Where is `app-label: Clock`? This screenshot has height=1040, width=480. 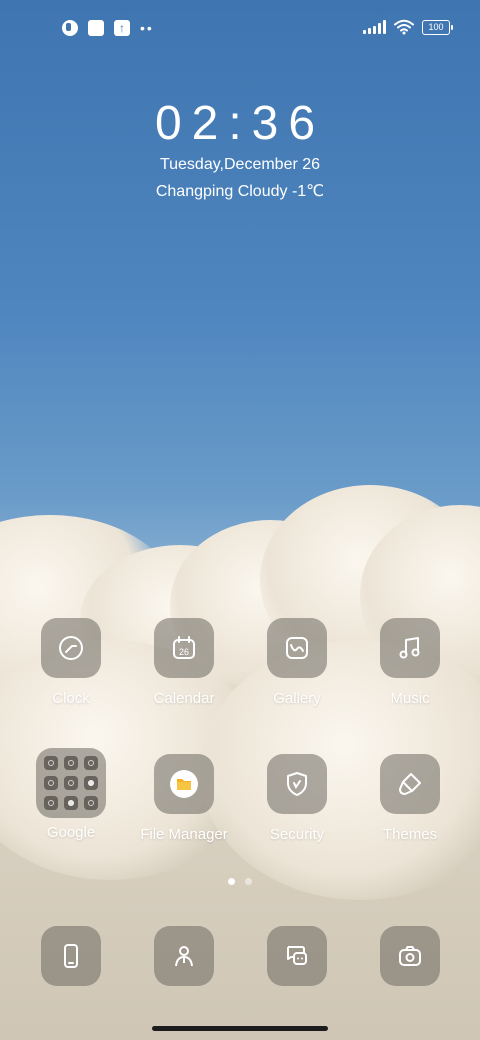 app-label: Clock is located at coordinates (71, 698).